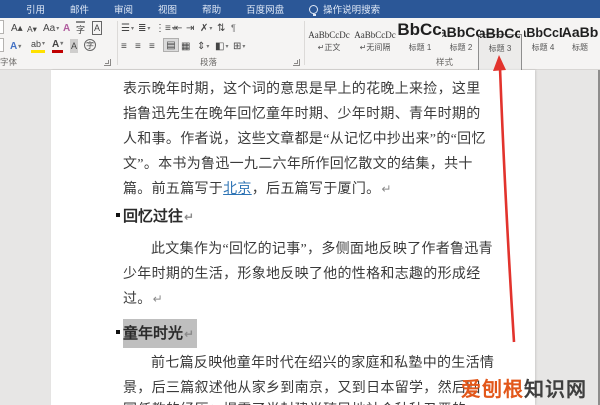  What do you see at coordinates (296, 62) in the screenshot?
I see `paragraph-dialog-launcher` at bounding box center [296, 62].